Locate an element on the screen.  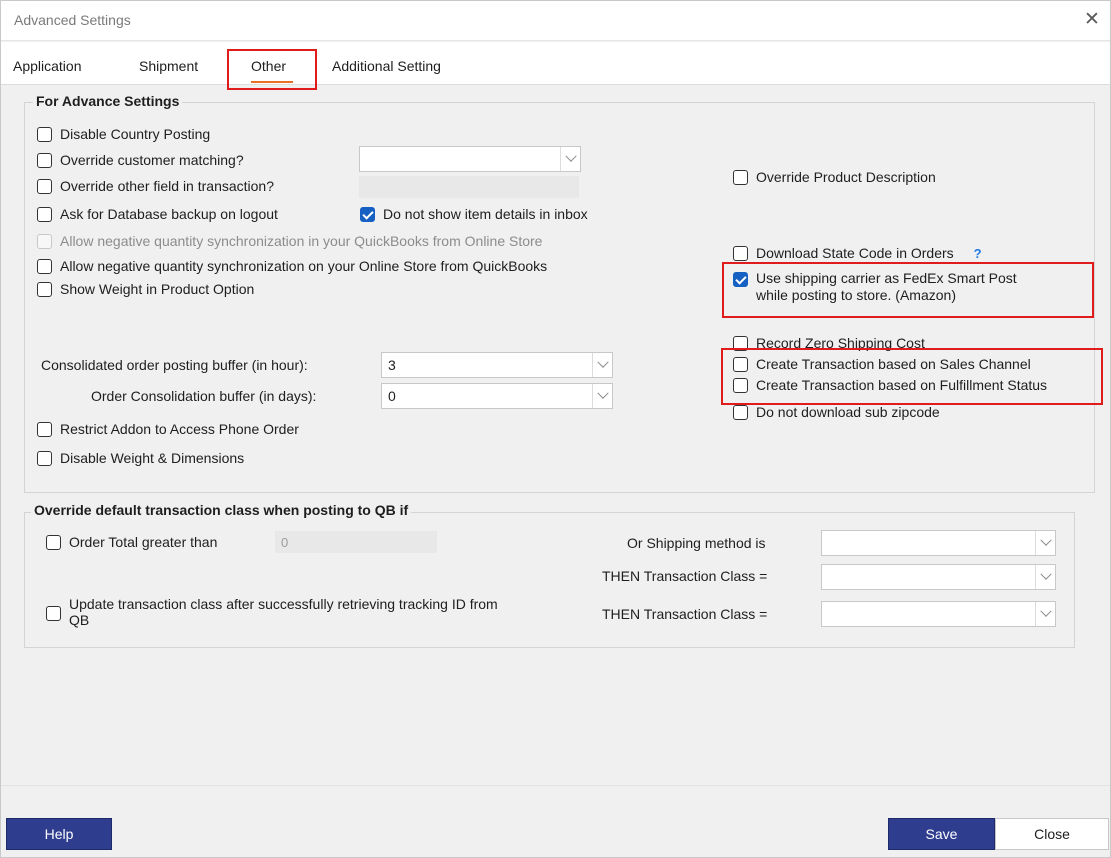
then-class-label-1: THEN Transaction Class = is located at coordinates (685, 576).